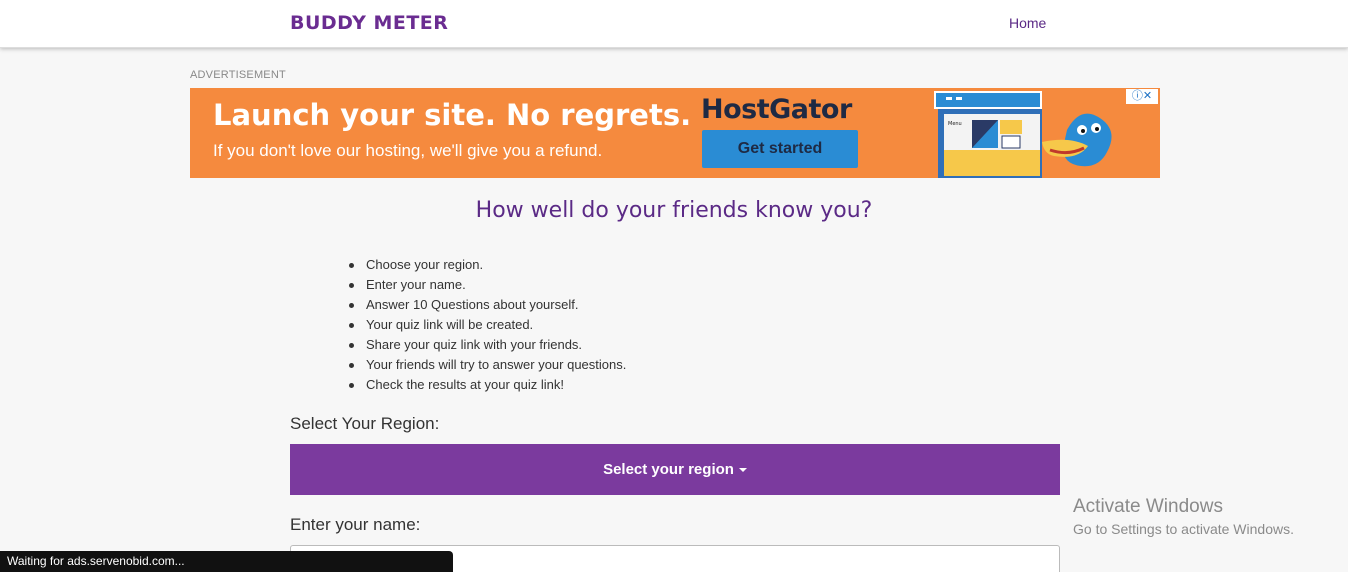  I want to click on list-item: Enter your name., so click(487, 286).